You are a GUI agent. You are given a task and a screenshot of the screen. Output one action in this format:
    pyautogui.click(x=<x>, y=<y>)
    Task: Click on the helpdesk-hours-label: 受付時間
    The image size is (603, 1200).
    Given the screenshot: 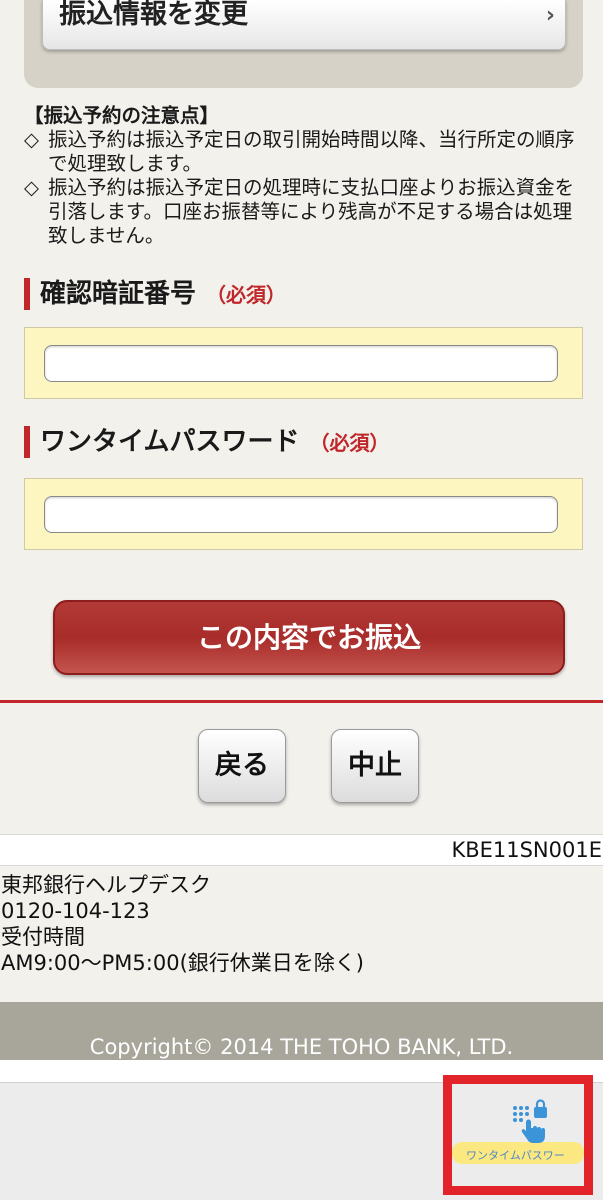 What is the action you would take?
    pyautogui.click(x=43, y=937)
    